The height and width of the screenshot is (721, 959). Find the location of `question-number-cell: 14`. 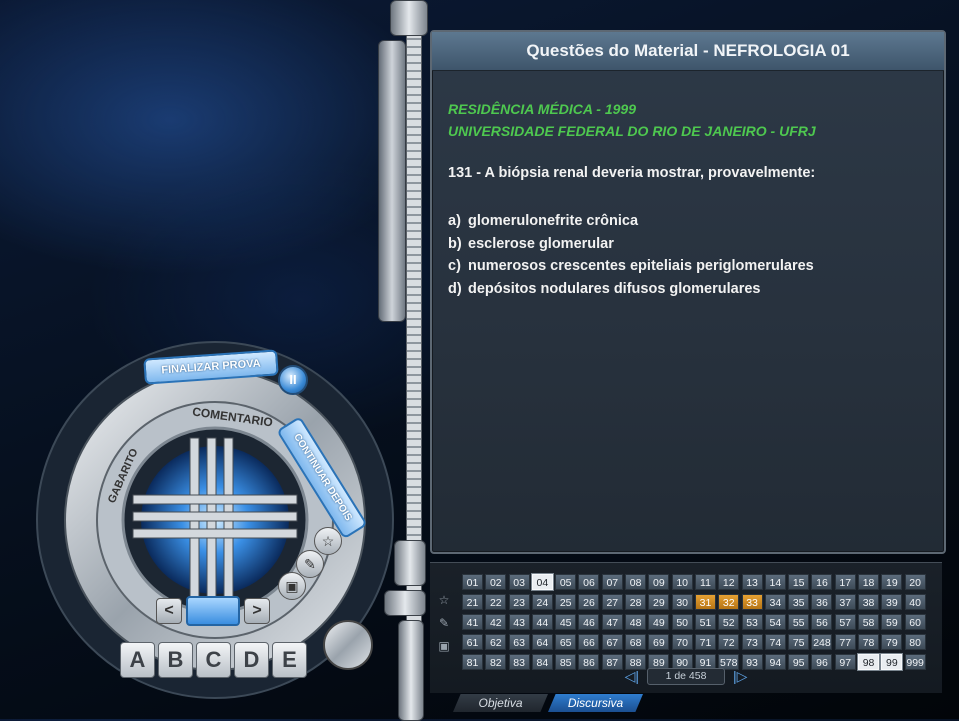

question-number-cell: 14 is located at coordinates (775, 582).